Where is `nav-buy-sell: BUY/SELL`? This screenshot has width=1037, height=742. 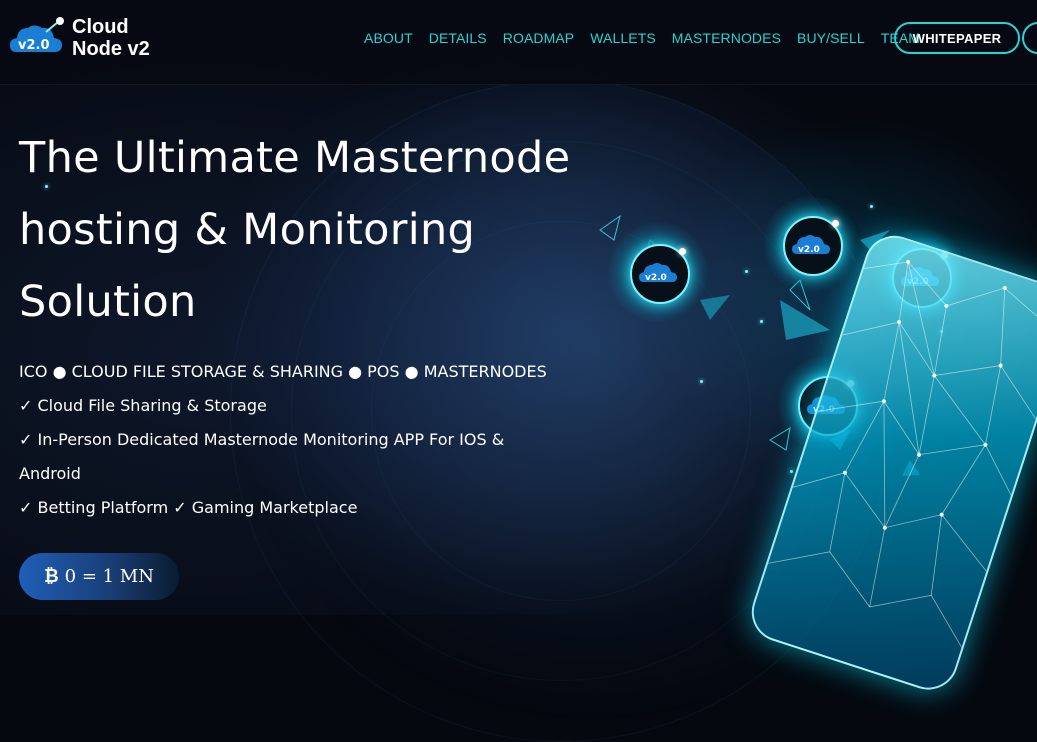
nav-buy-sell: BUY/SELL is located at coordinates (831, 38).